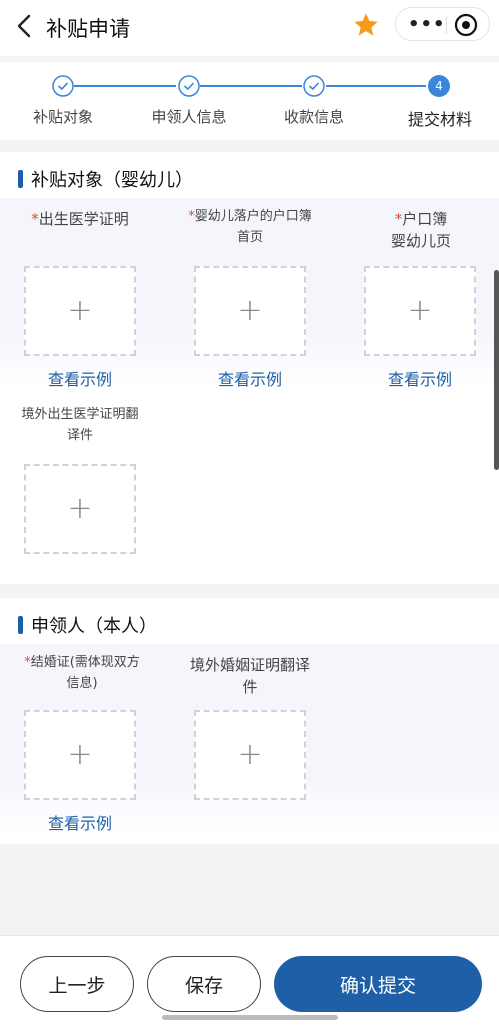  Describe the element at coordinates (439, 119) in the screenshot. I see `step-label-current: 提交材料` at that location.